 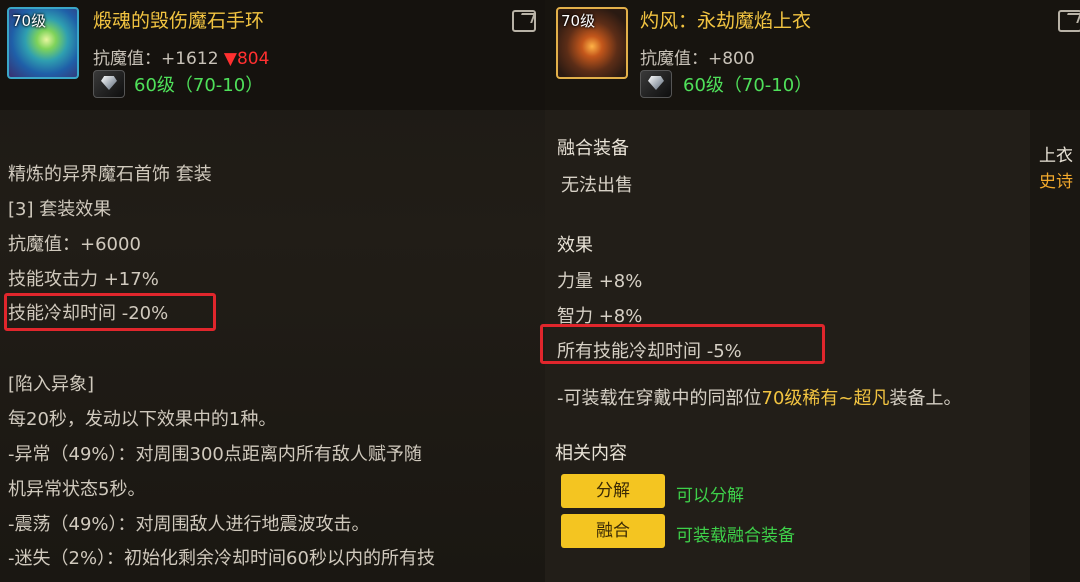 What do you see at coordinates (215, 454) in the screenshot?
I see `left-line-6: -异常（49%）：对周围300点距离内所有敌人赋予随` at bounding box center [215, 454].